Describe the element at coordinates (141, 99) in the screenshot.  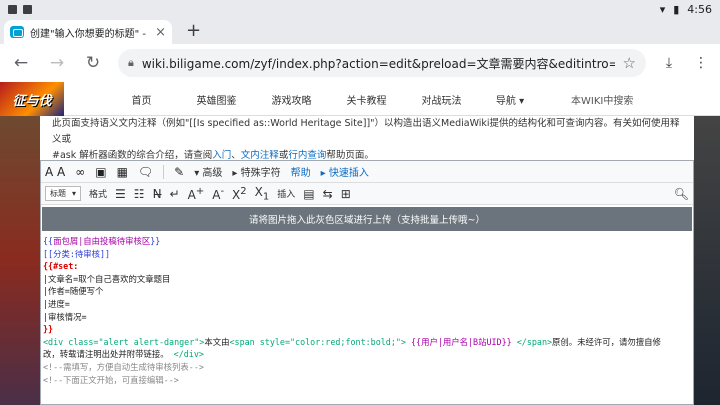
I see `nav-item-home: 首页` at that location.